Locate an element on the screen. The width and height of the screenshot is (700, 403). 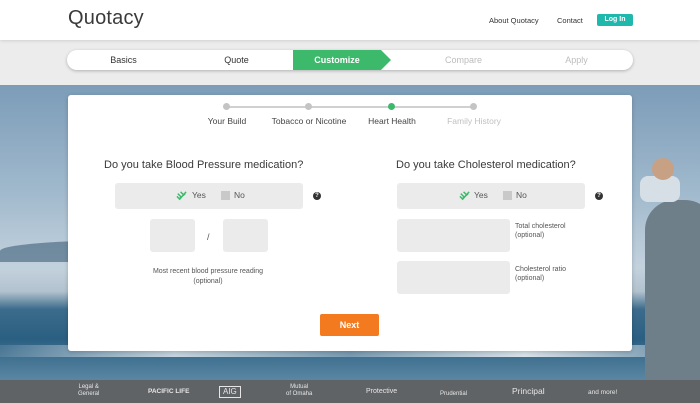
bp-note-line2: (optional) is located at coordinates (208, 281).